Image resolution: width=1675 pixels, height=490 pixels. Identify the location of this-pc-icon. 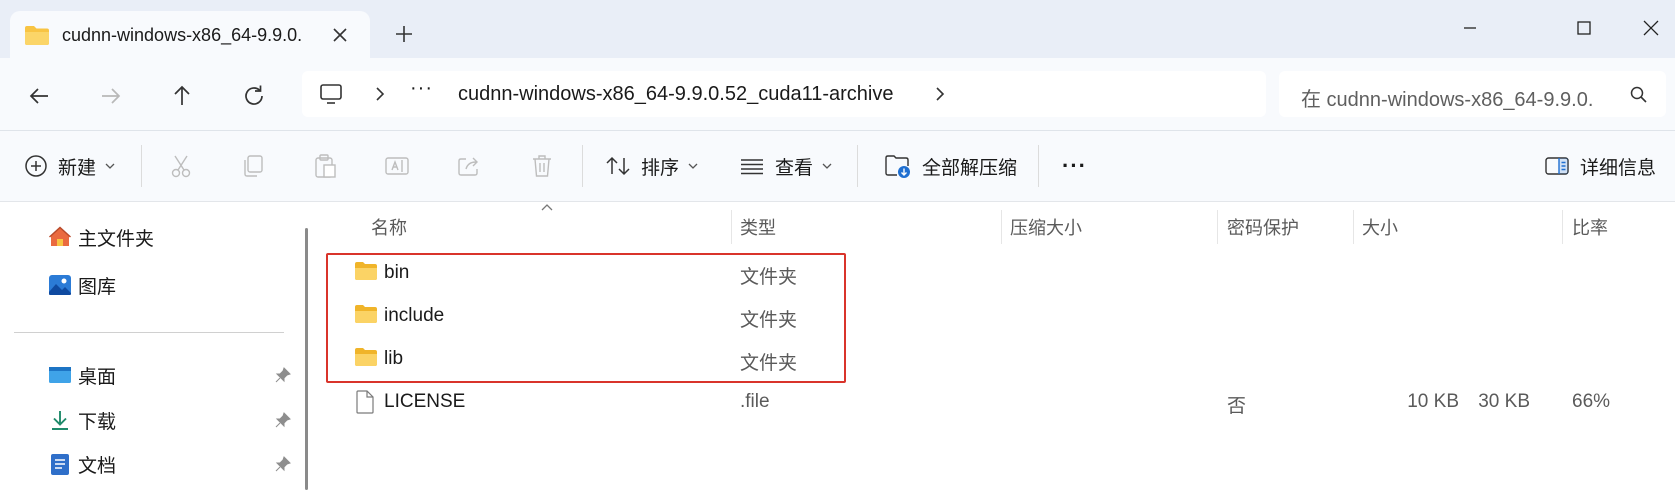
(331, 94).